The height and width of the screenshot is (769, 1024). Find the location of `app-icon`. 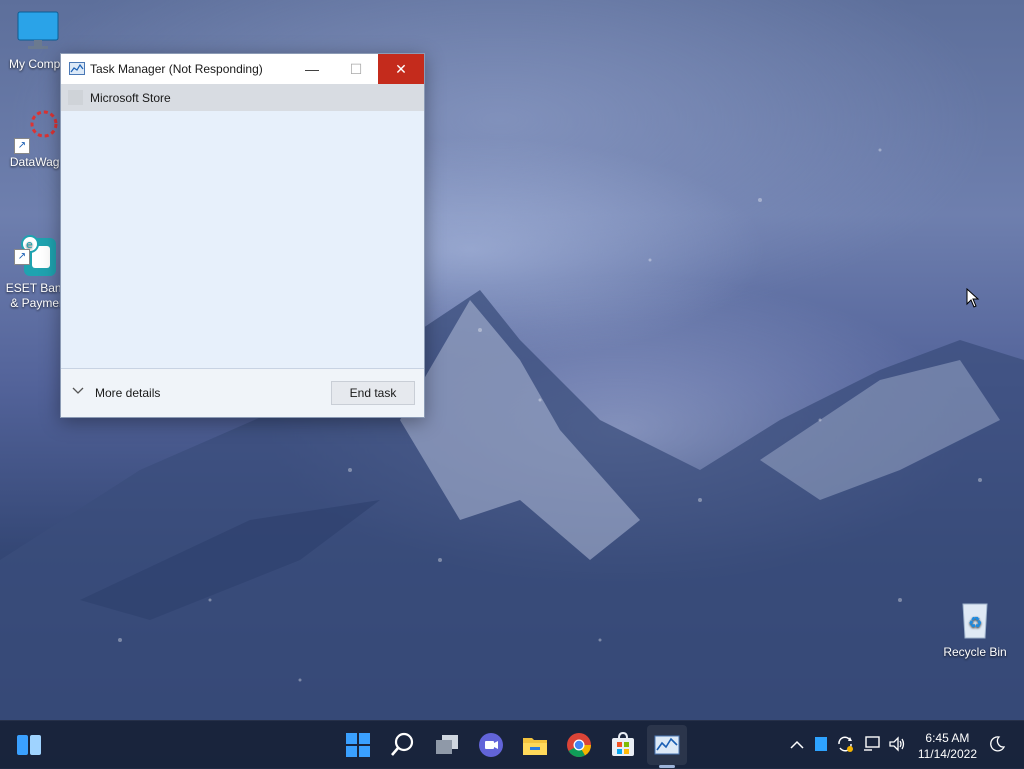

app-icon is located at coordinates (75, 97).